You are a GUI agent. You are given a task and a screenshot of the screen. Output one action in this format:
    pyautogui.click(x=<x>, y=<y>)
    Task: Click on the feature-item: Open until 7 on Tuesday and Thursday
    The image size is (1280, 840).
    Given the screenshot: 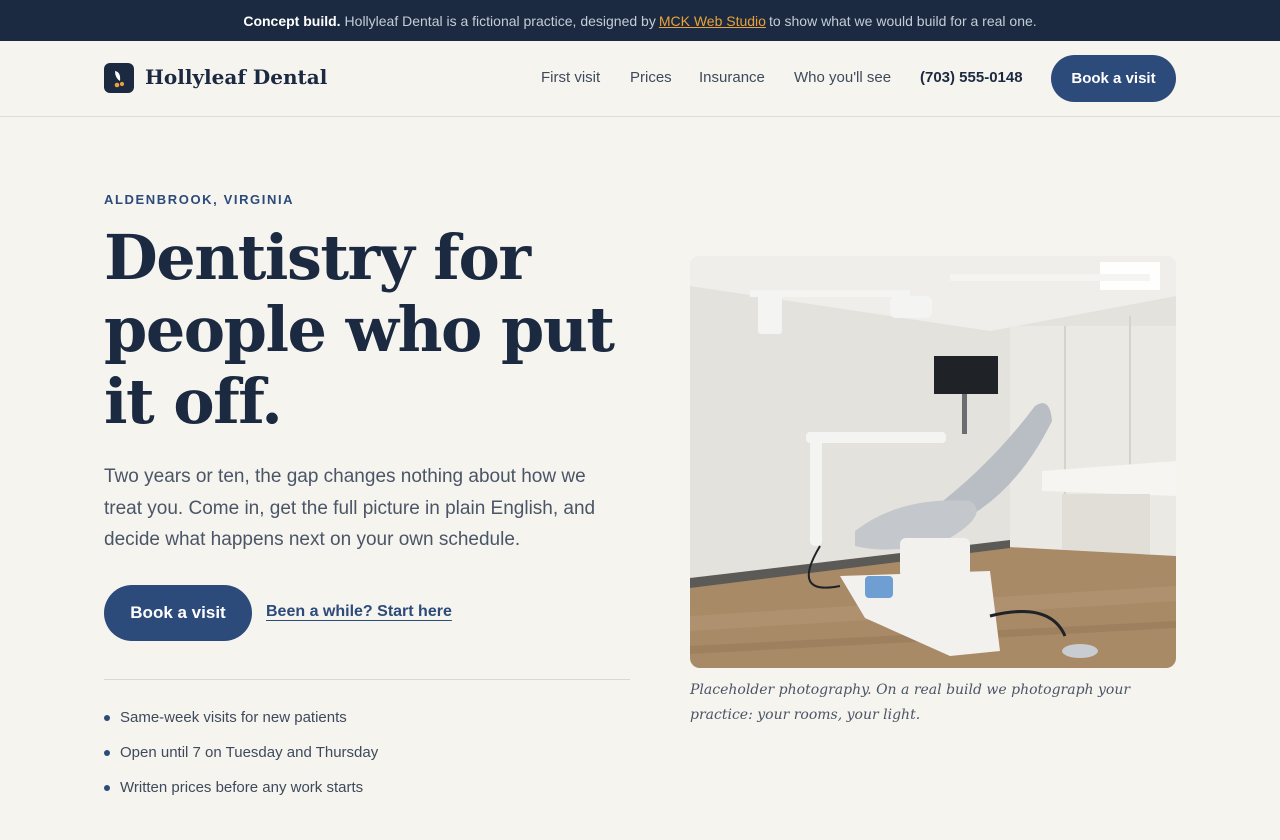 What is the action you would take?
    pyautogui.click(x=241, y=752)
    